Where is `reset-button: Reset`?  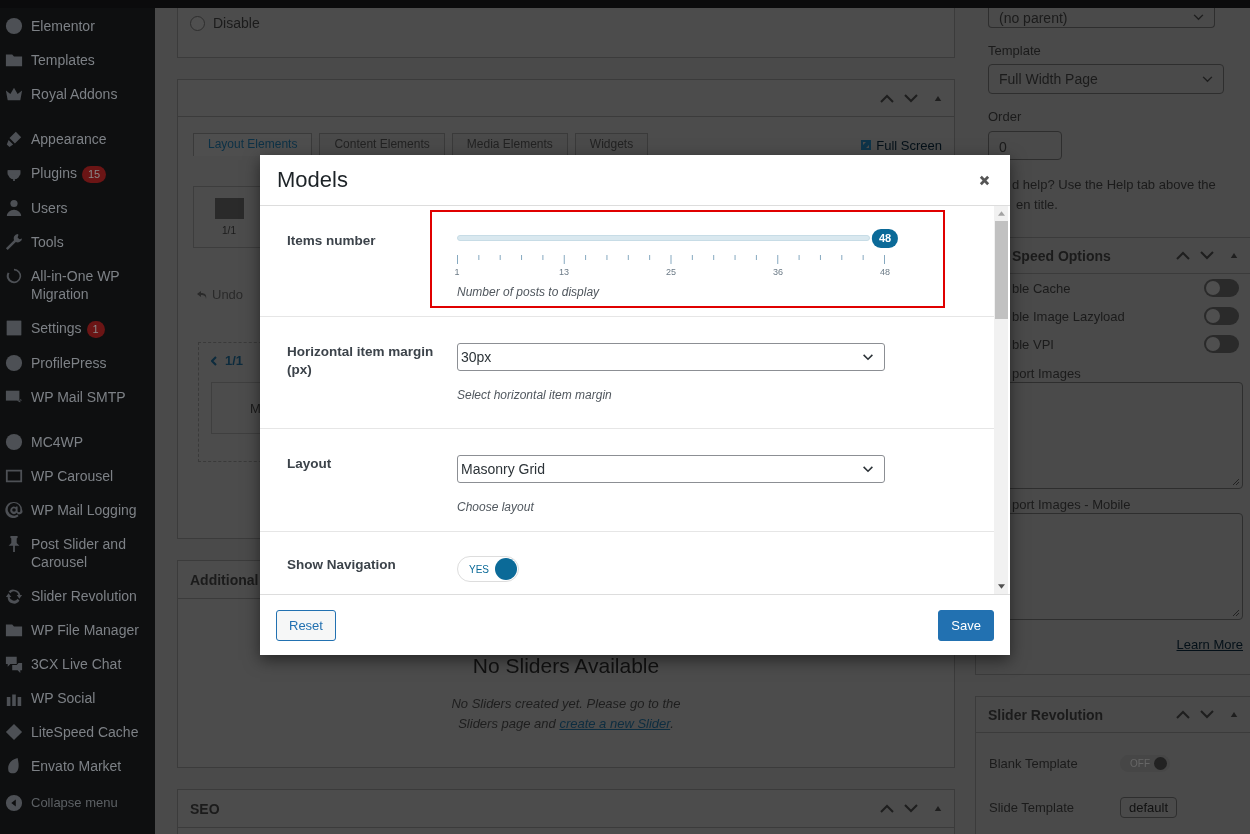
reset-button: Reset is located at coordinates (306, 625).